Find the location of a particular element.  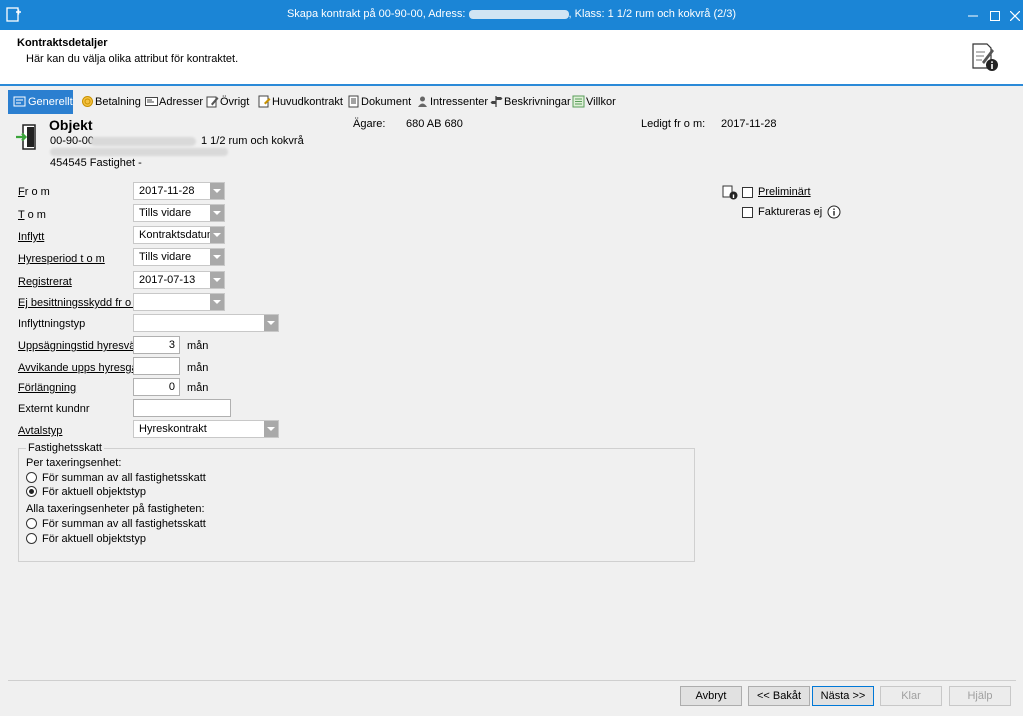

preliminart-checkbox is located at coordinates (747, 192).